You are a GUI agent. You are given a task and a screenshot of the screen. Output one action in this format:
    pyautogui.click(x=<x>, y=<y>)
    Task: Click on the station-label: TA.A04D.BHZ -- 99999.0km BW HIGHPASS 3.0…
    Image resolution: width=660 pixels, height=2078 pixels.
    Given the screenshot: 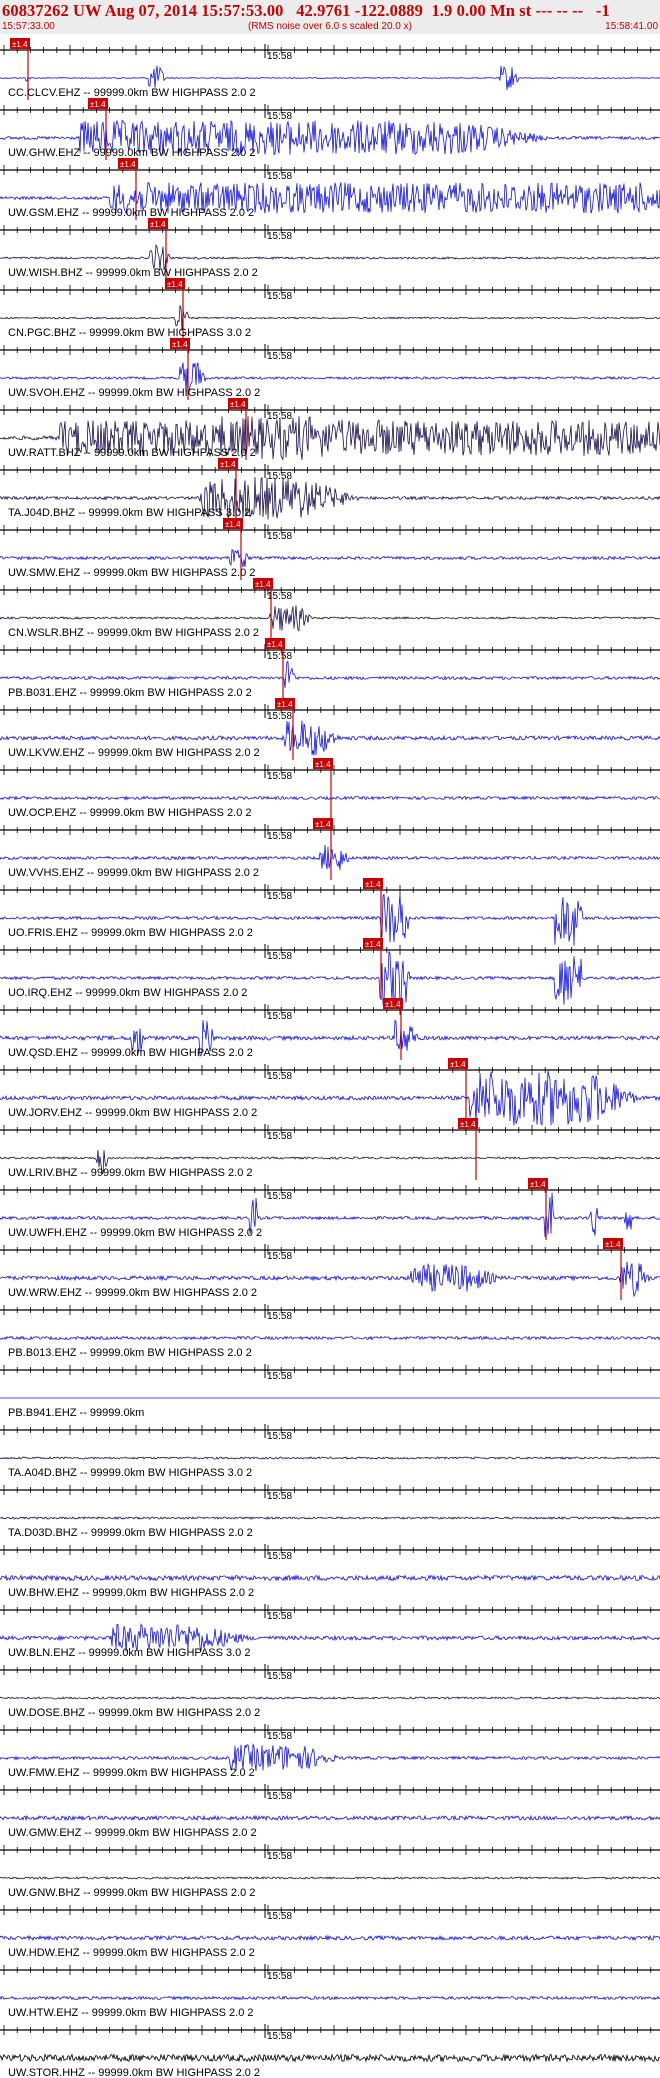 What is the action you would take?
    pyautogui.click(x=130, y=1473)
    